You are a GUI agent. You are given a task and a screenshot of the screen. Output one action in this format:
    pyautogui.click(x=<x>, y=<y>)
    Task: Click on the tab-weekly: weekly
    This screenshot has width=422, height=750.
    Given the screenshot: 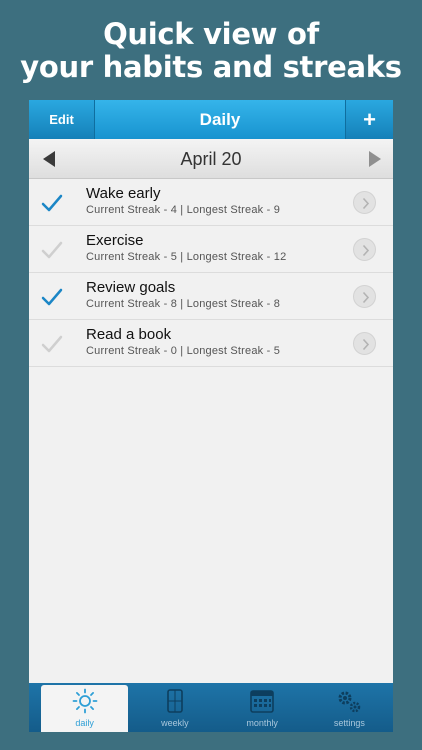 What is the action you would take?
    pyautogui.click(x=174, y=707)
    